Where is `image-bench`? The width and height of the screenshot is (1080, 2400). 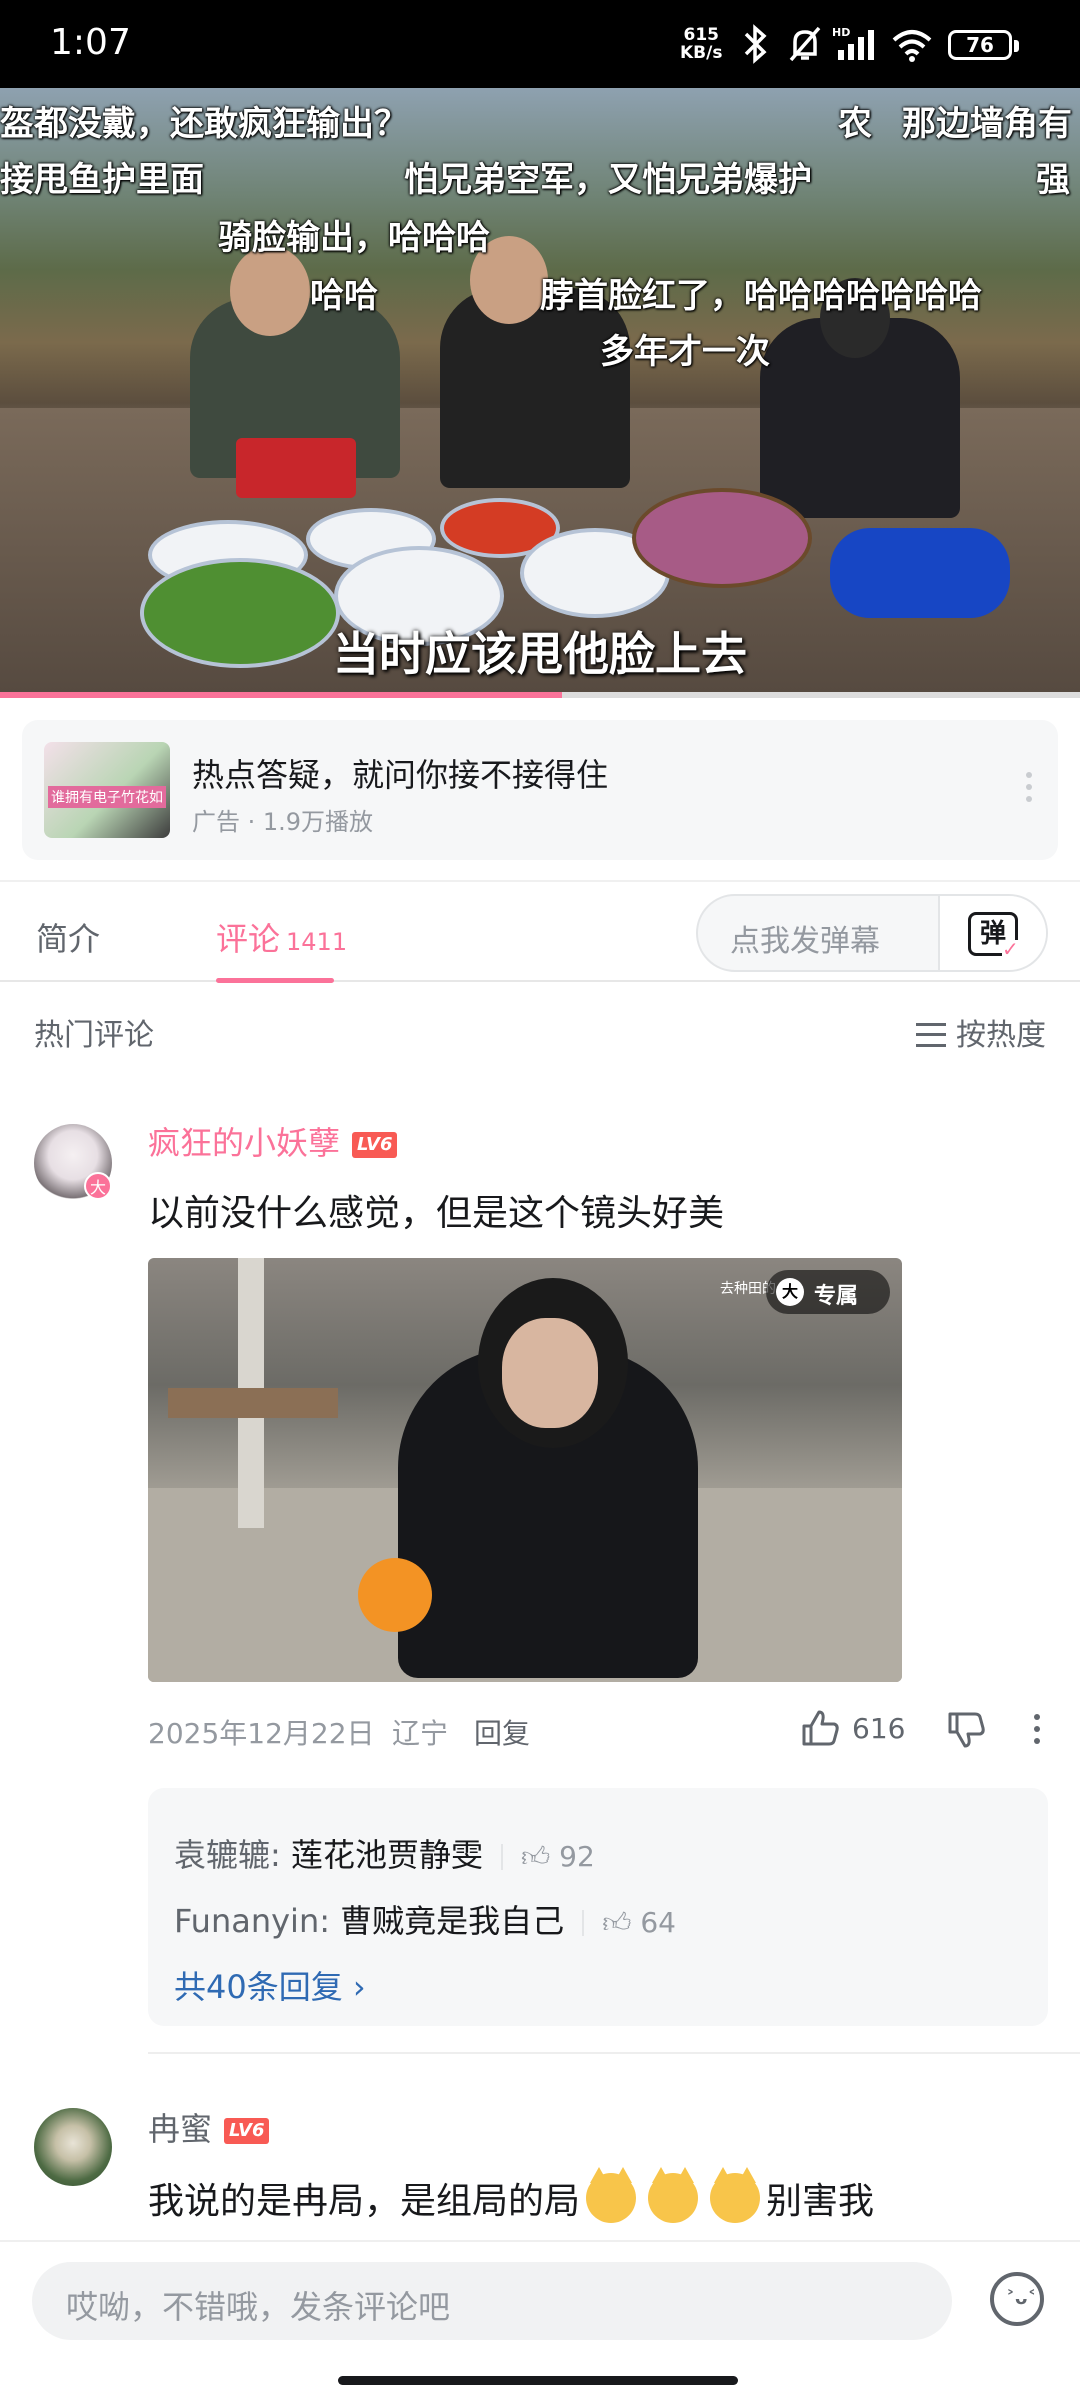 image-bench is located at coordinates (253, 1403).